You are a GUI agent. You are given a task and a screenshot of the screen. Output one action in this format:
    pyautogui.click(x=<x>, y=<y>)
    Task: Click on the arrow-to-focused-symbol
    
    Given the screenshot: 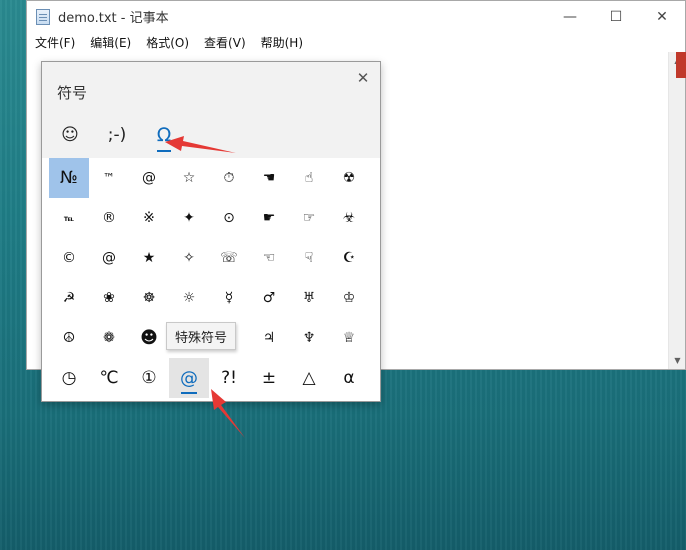 What is the action you would take?
    pyautogui.click(x=228, y=413)
    